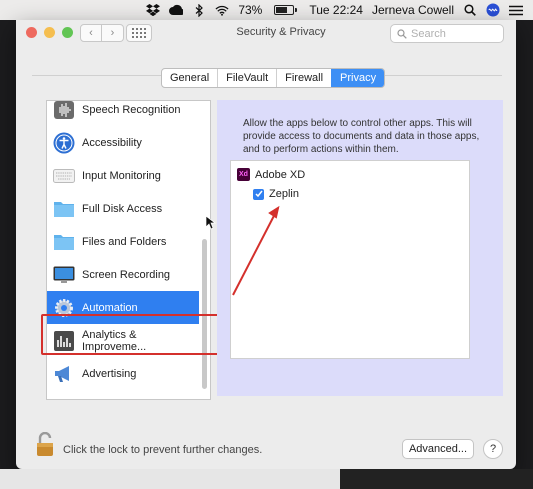  Describe the element at coordinates (64, 374) in the screenshot. I see `megaphone-icon` at that location.